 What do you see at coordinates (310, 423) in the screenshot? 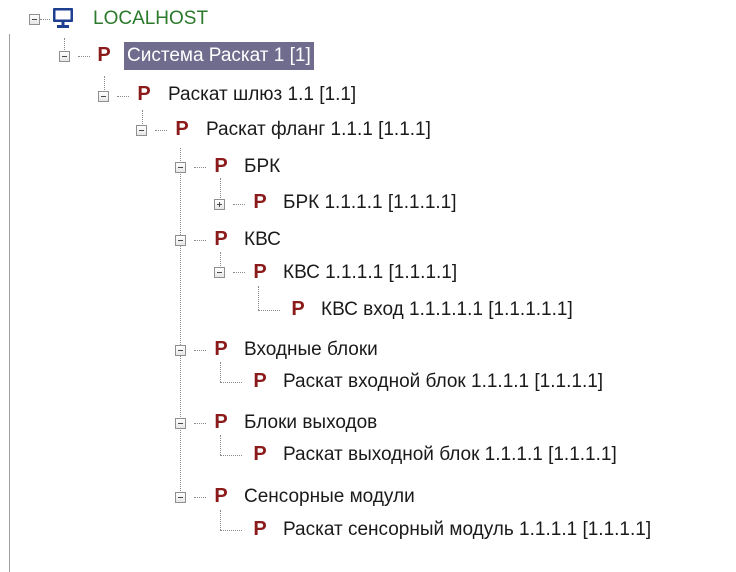
I see `tree-node-output-blocks: Блоки выходов` at bounding box center [310, 423].